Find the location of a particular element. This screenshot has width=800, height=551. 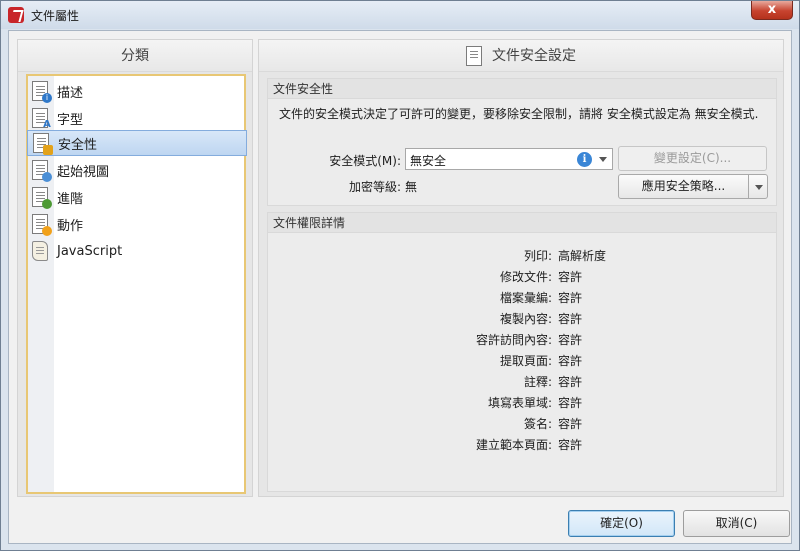

doc-action-icon is located at coordinates (42, 225).